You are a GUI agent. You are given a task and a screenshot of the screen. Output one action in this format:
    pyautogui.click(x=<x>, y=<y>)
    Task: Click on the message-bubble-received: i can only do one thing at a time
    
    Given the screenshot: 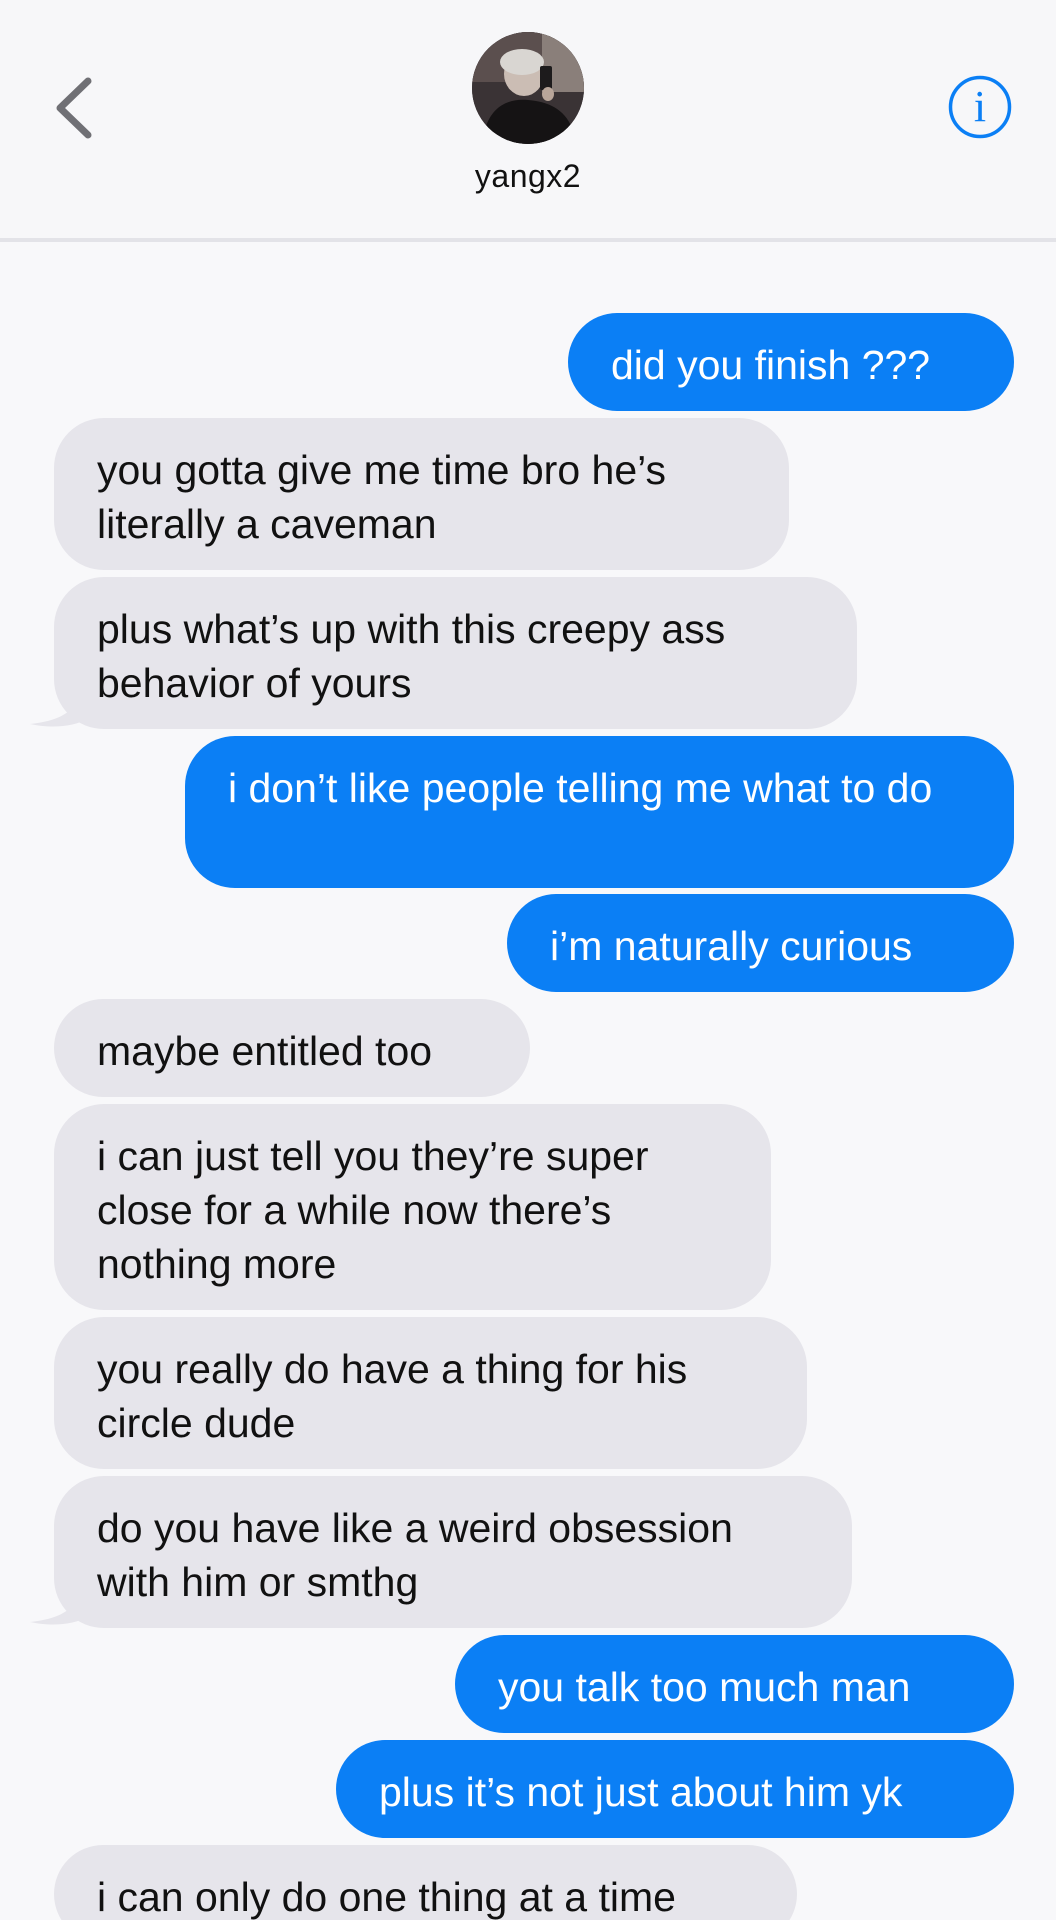 What is the action you would take?
    pyautogui.click(x=425, y=1882)
    